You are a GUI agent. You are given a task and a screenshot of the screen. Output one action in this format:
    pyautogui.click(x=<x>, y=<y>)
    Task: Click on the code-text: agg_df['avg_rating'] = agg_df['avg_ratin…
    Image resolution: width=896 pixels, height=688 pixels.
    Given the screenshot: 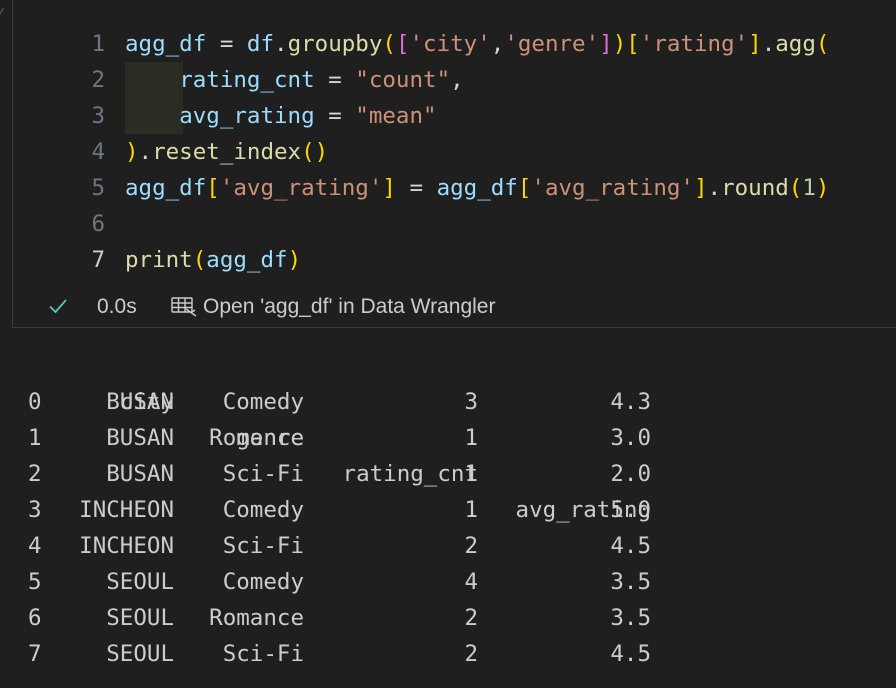 What is the action you would take?
    pyautogui.click(x=477, y=188)
    